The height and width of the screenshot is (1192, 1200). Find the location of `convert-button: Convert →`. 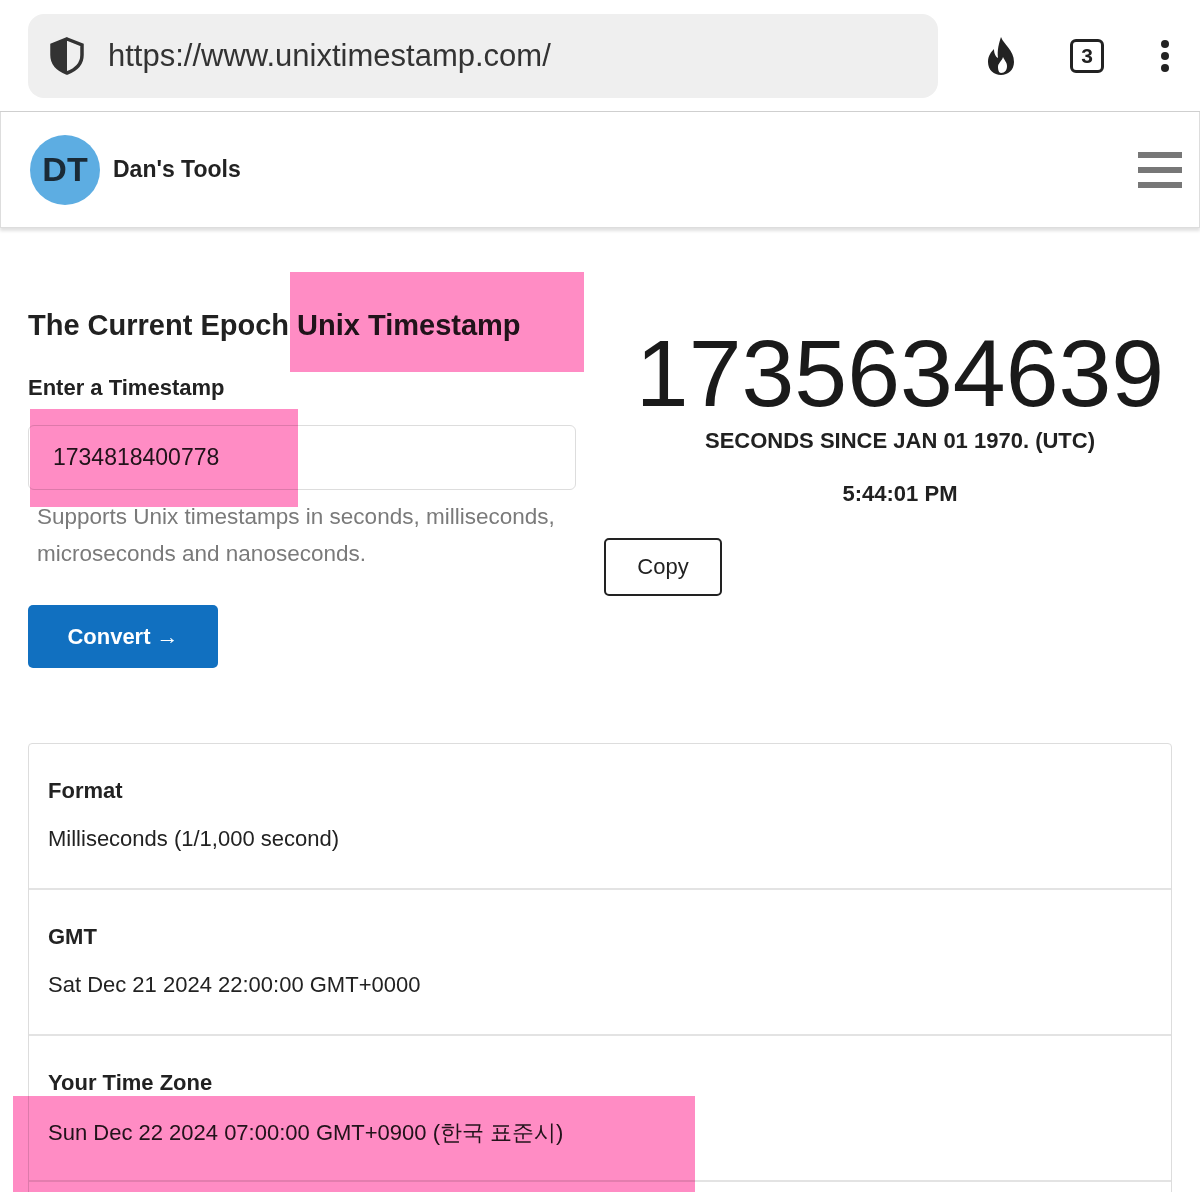

convert-button: Convert → is located at coordinates (123, 636).